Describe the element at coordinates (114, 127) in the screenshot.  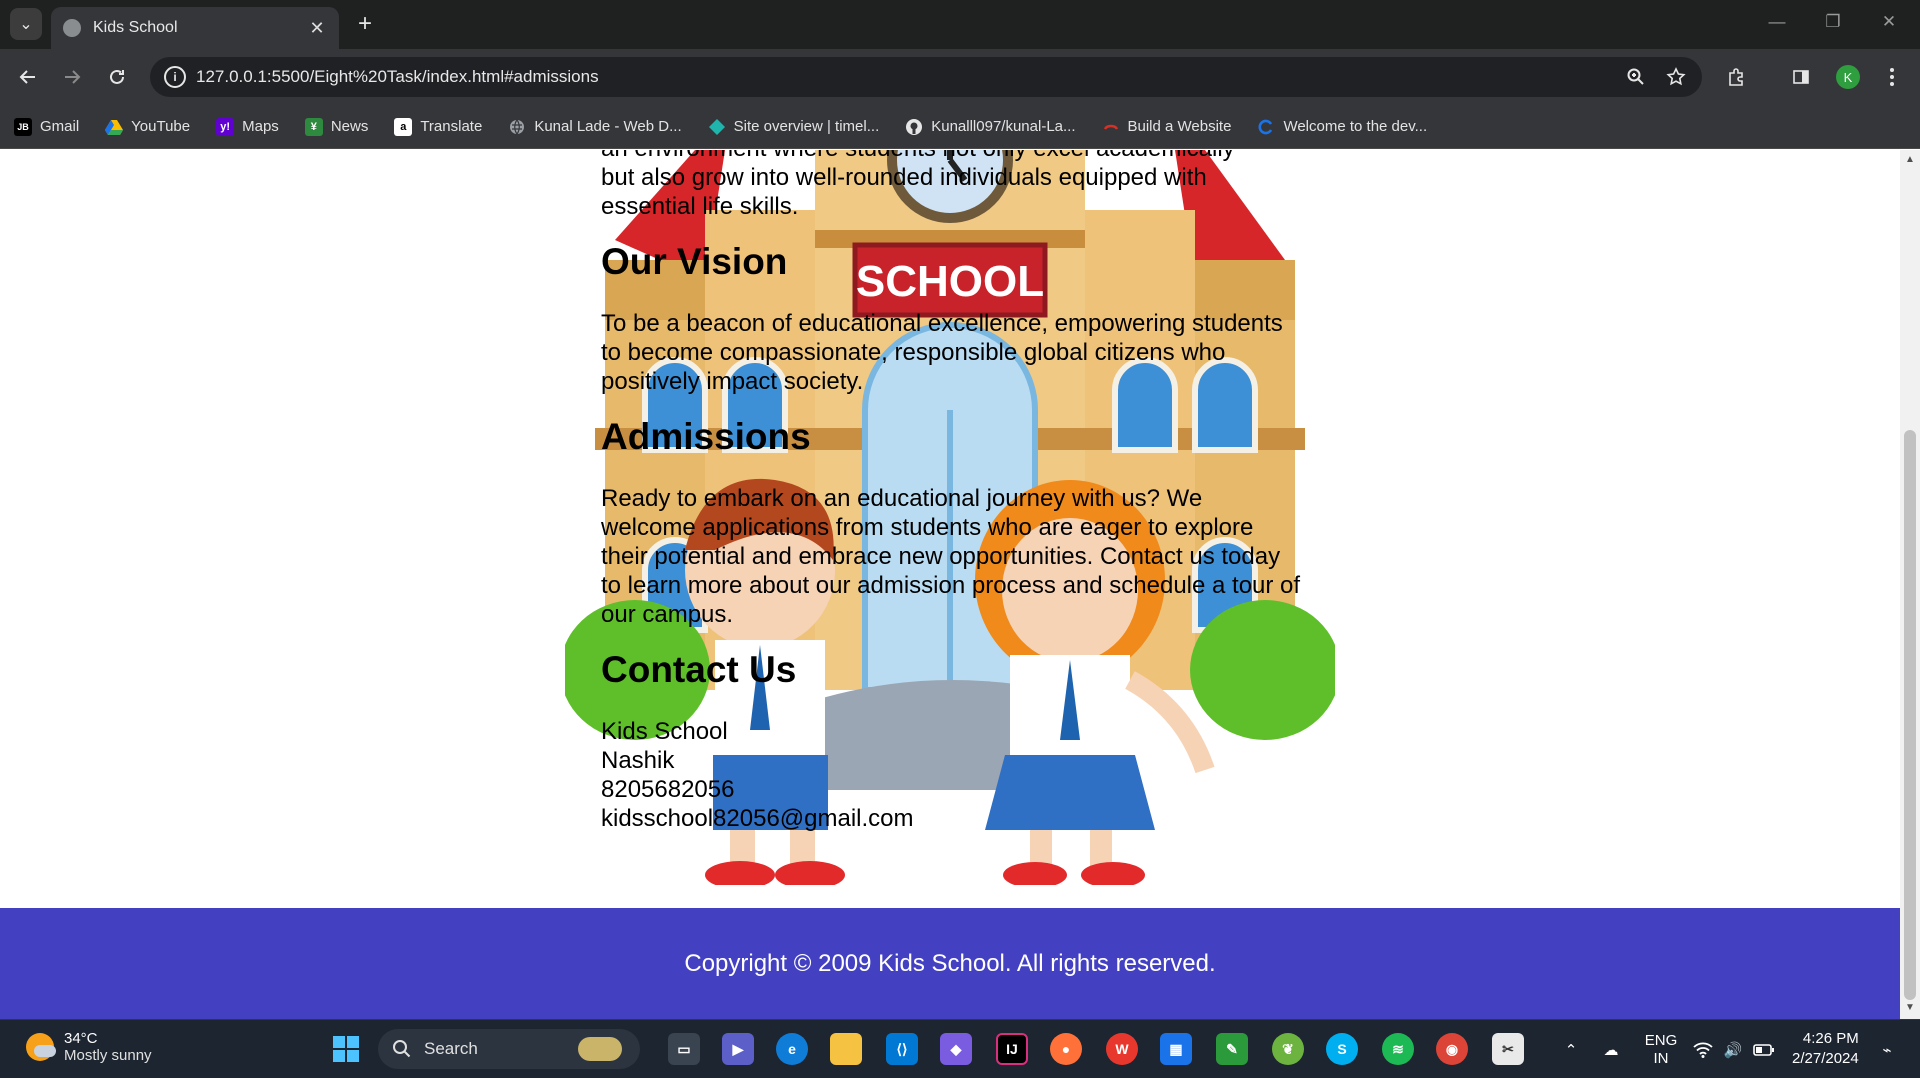
I see `drive-icon` at that location.